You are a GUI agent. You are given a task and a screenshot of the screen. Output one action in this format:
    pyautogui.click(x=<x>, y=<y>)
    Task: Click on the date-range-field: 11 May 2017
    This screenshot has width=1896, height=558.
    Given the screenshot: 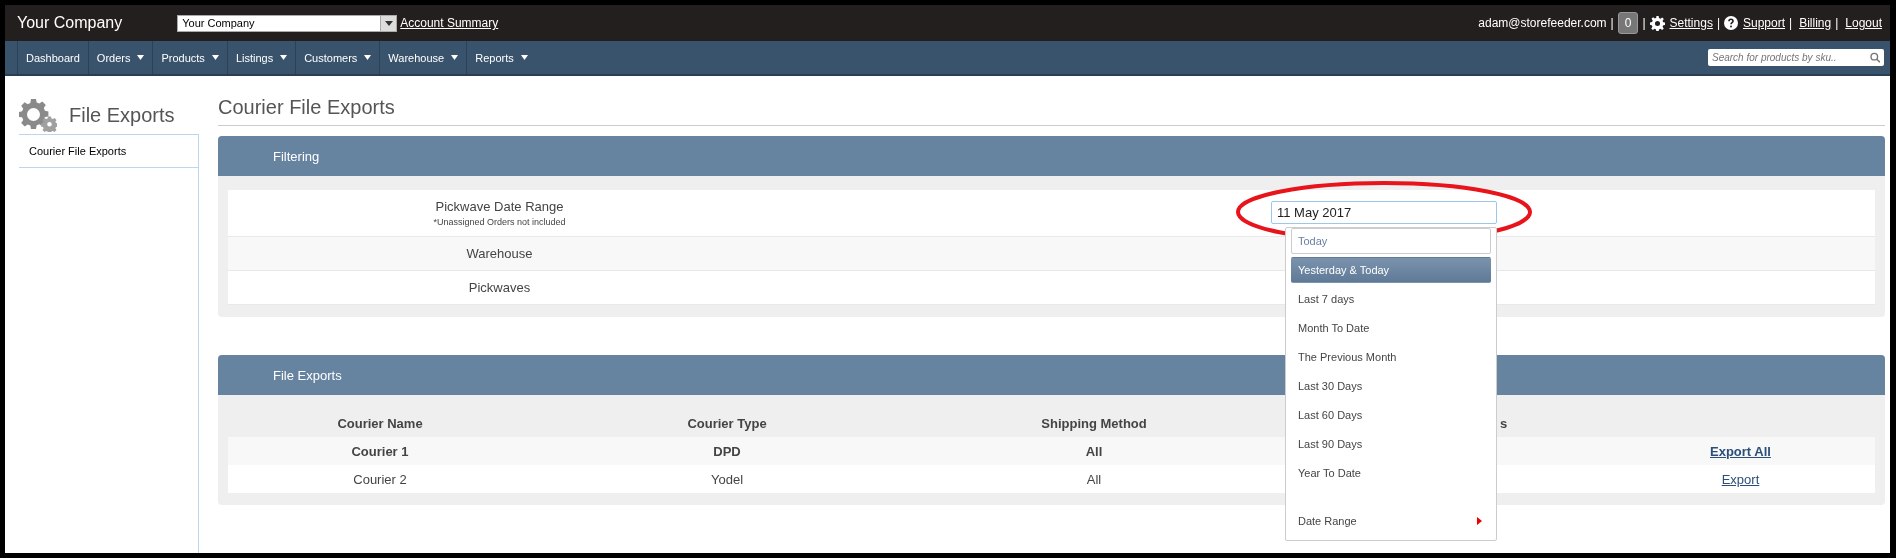 What is the action you would take?
    pyautogui.click(x=1384, y=212)
    